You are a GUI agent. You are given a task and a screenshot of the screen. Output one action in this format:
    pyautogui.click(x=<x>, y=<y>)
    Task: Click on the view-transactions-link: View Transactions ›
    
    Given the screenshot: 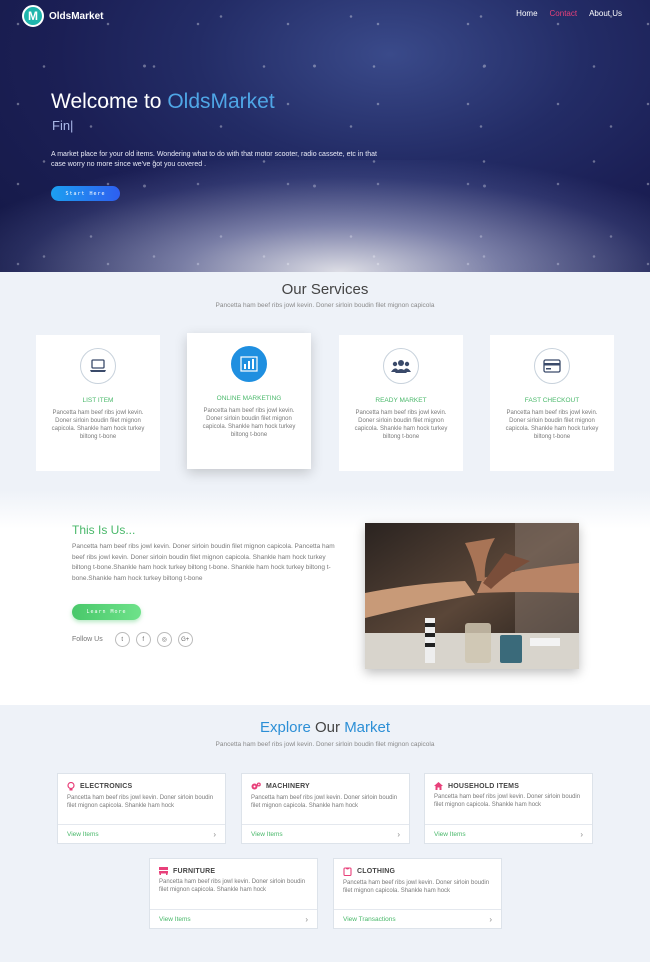 What is the action you would take?
    pyautogui.click(x=417, y=918)
    